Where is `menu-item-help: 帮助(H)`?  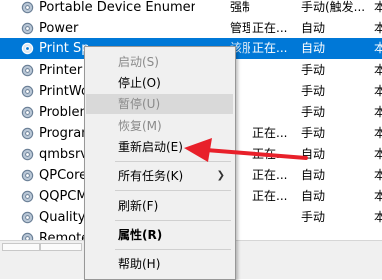
menu-item-help: 帮助(H) is located at coordinates (159, 264).